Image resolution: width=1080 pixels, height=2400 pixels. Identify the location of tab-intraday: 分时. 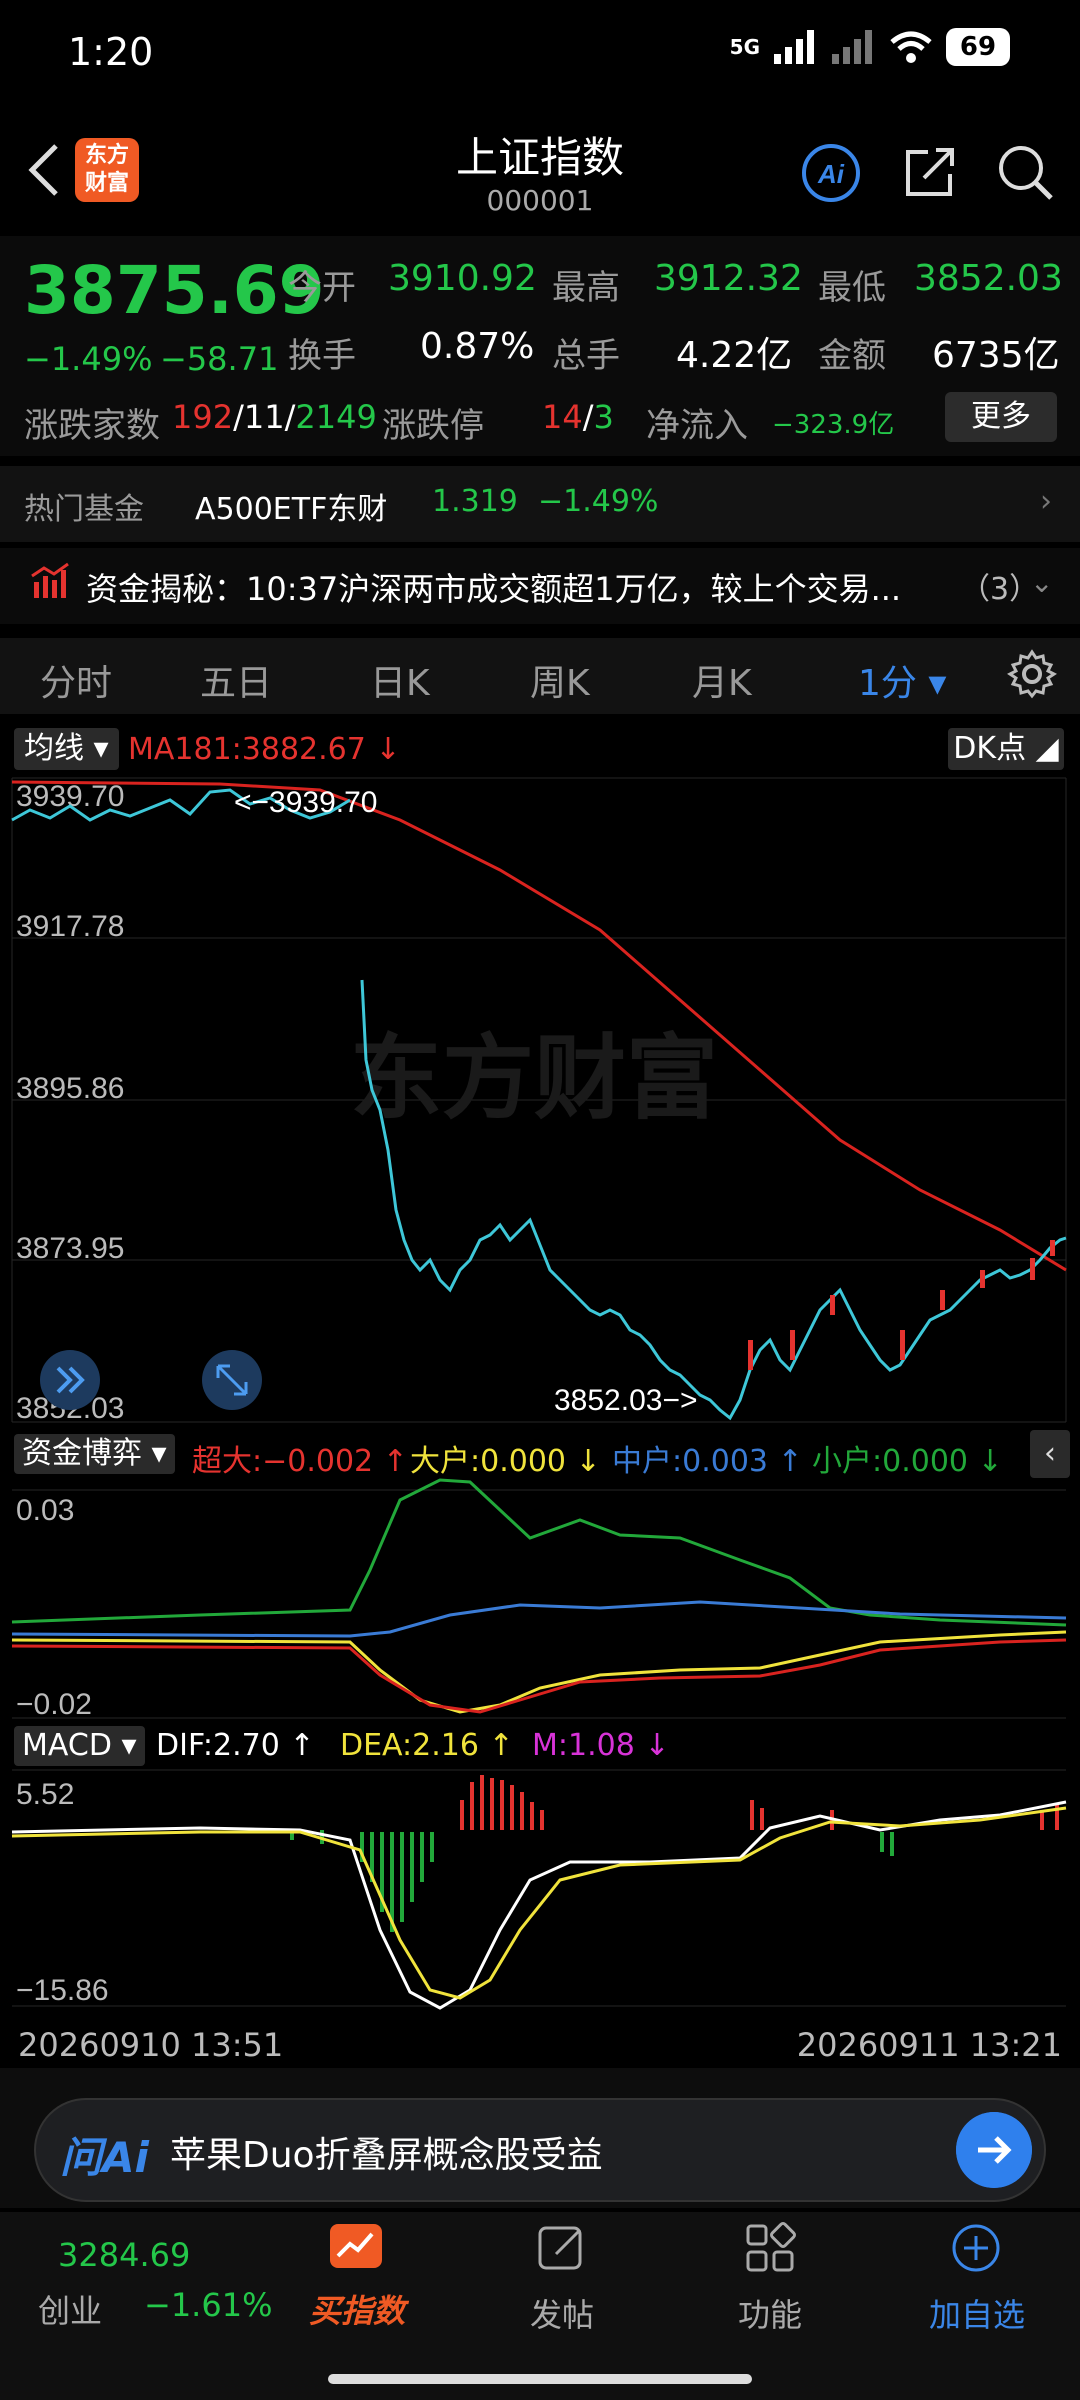
(76, 680).